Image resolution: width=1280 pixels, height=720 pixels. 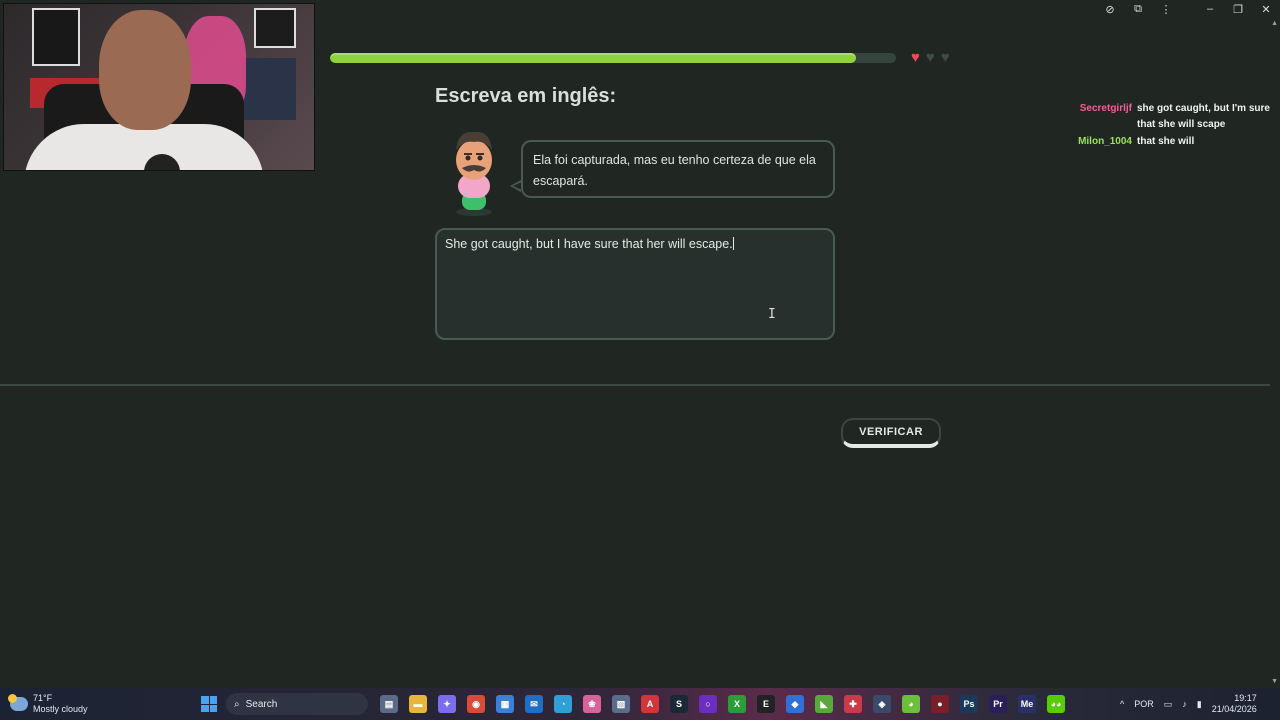 I want to click on app-dark-red-icon: ●, so click(x=940, y=704).